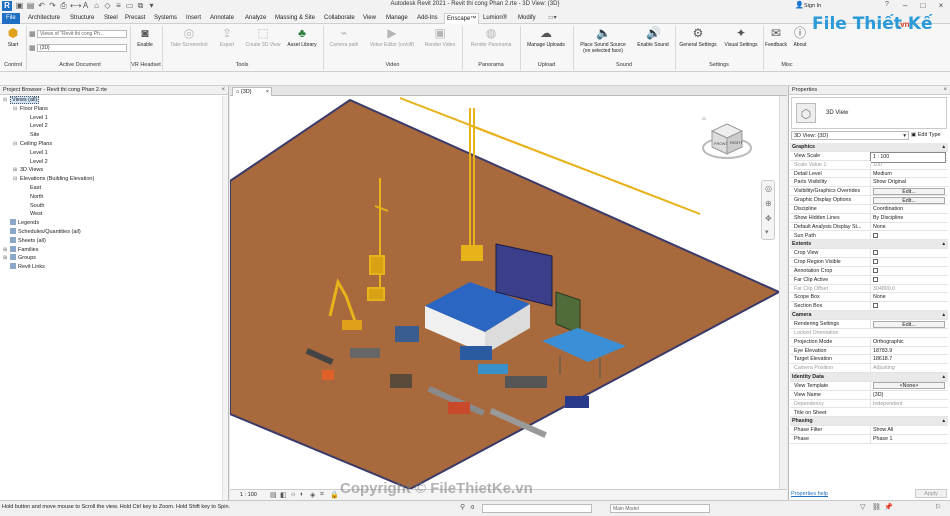 This screenshot has width=950, height=516. Describe the element at coordinates (369, 18) in the screenshot. I see `tab-view: View` at that location.